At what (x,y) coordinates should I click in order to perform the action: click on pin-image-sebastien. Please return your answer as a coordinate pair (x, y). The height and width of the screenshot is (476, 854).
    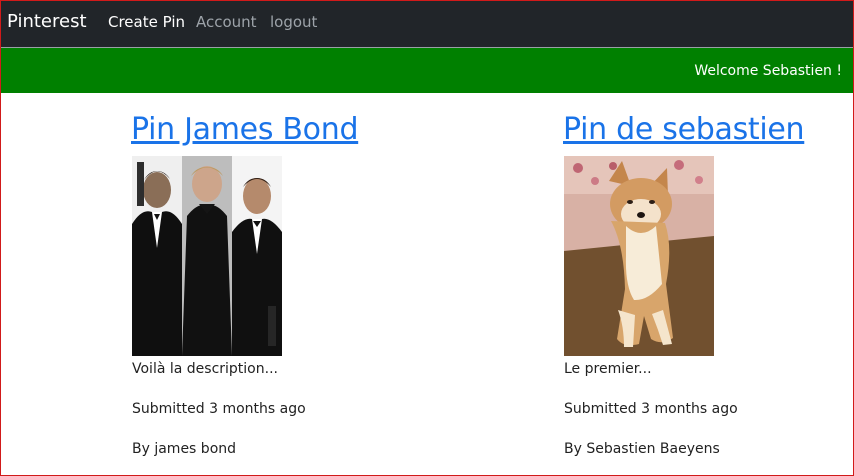
    Looking at the image, I should click on (639, 256).